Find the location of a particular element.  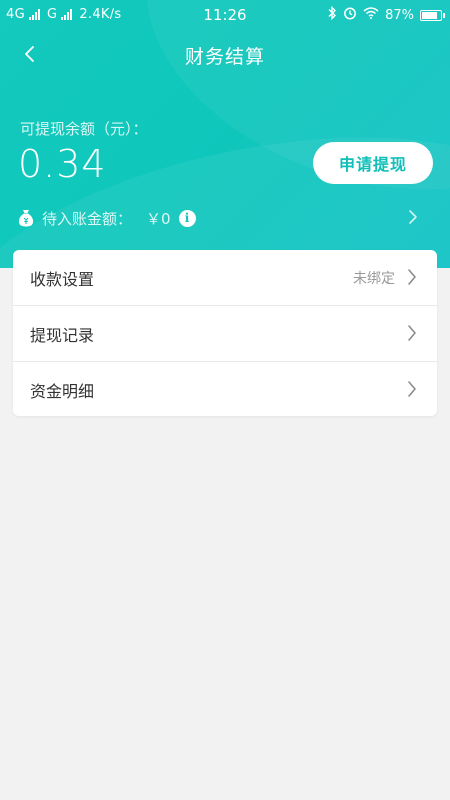

info-icon: i is located at coordinates (187, 218).